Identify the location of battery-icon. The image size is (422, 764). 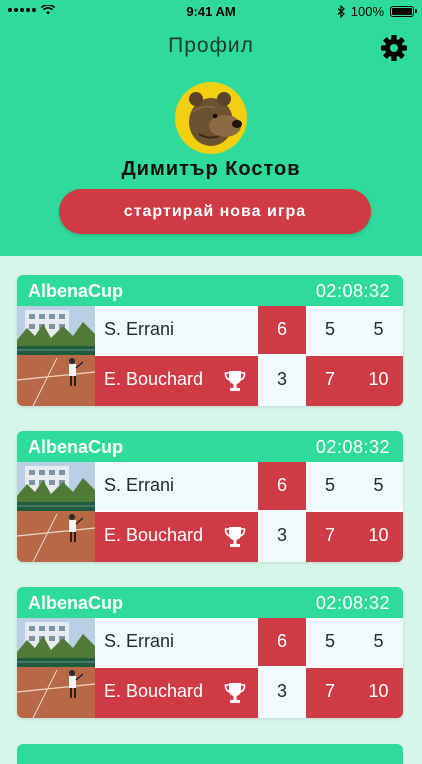
(403, 11).